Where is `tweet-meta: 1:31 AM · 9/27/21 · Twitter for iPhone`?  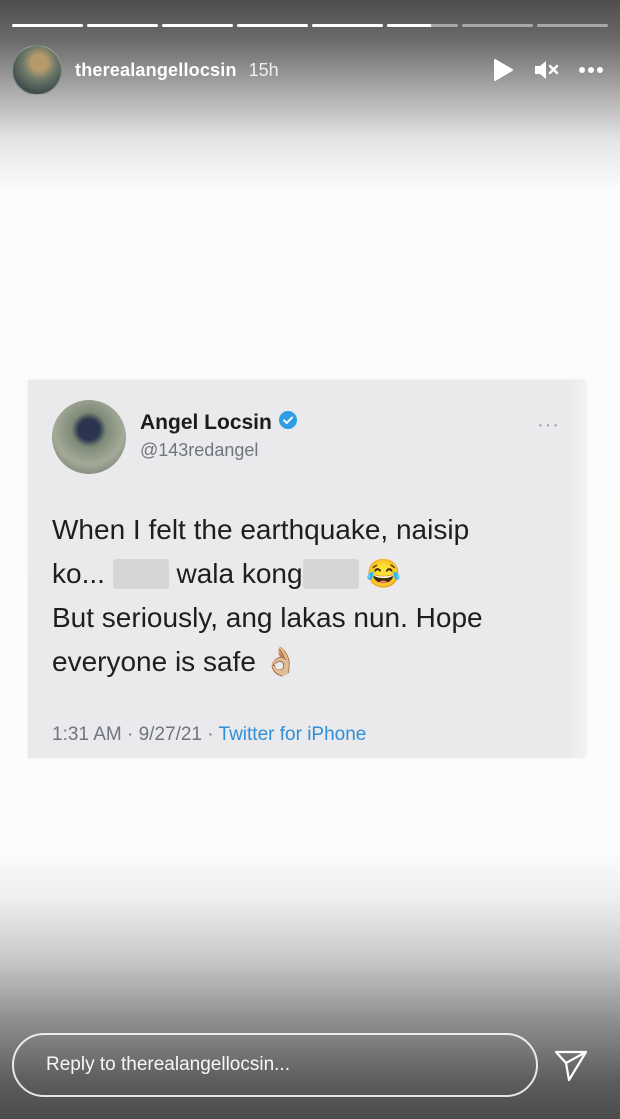
tweet-meta: 1:31 AM · 9/27/21 · Twitter for iPhone is located at coordinates (209, 735).